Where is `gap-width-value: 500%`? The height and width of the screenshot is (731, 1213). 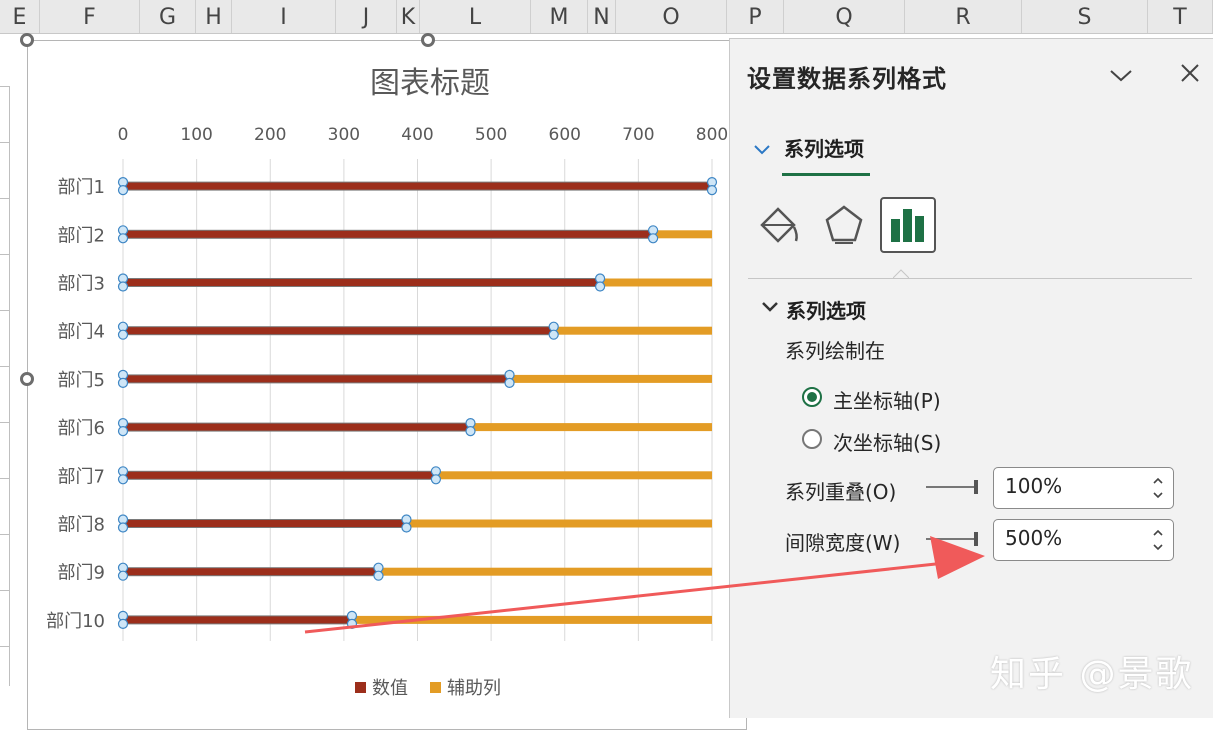 gap-width-value: 500% is located at coordinates (1033, 538).